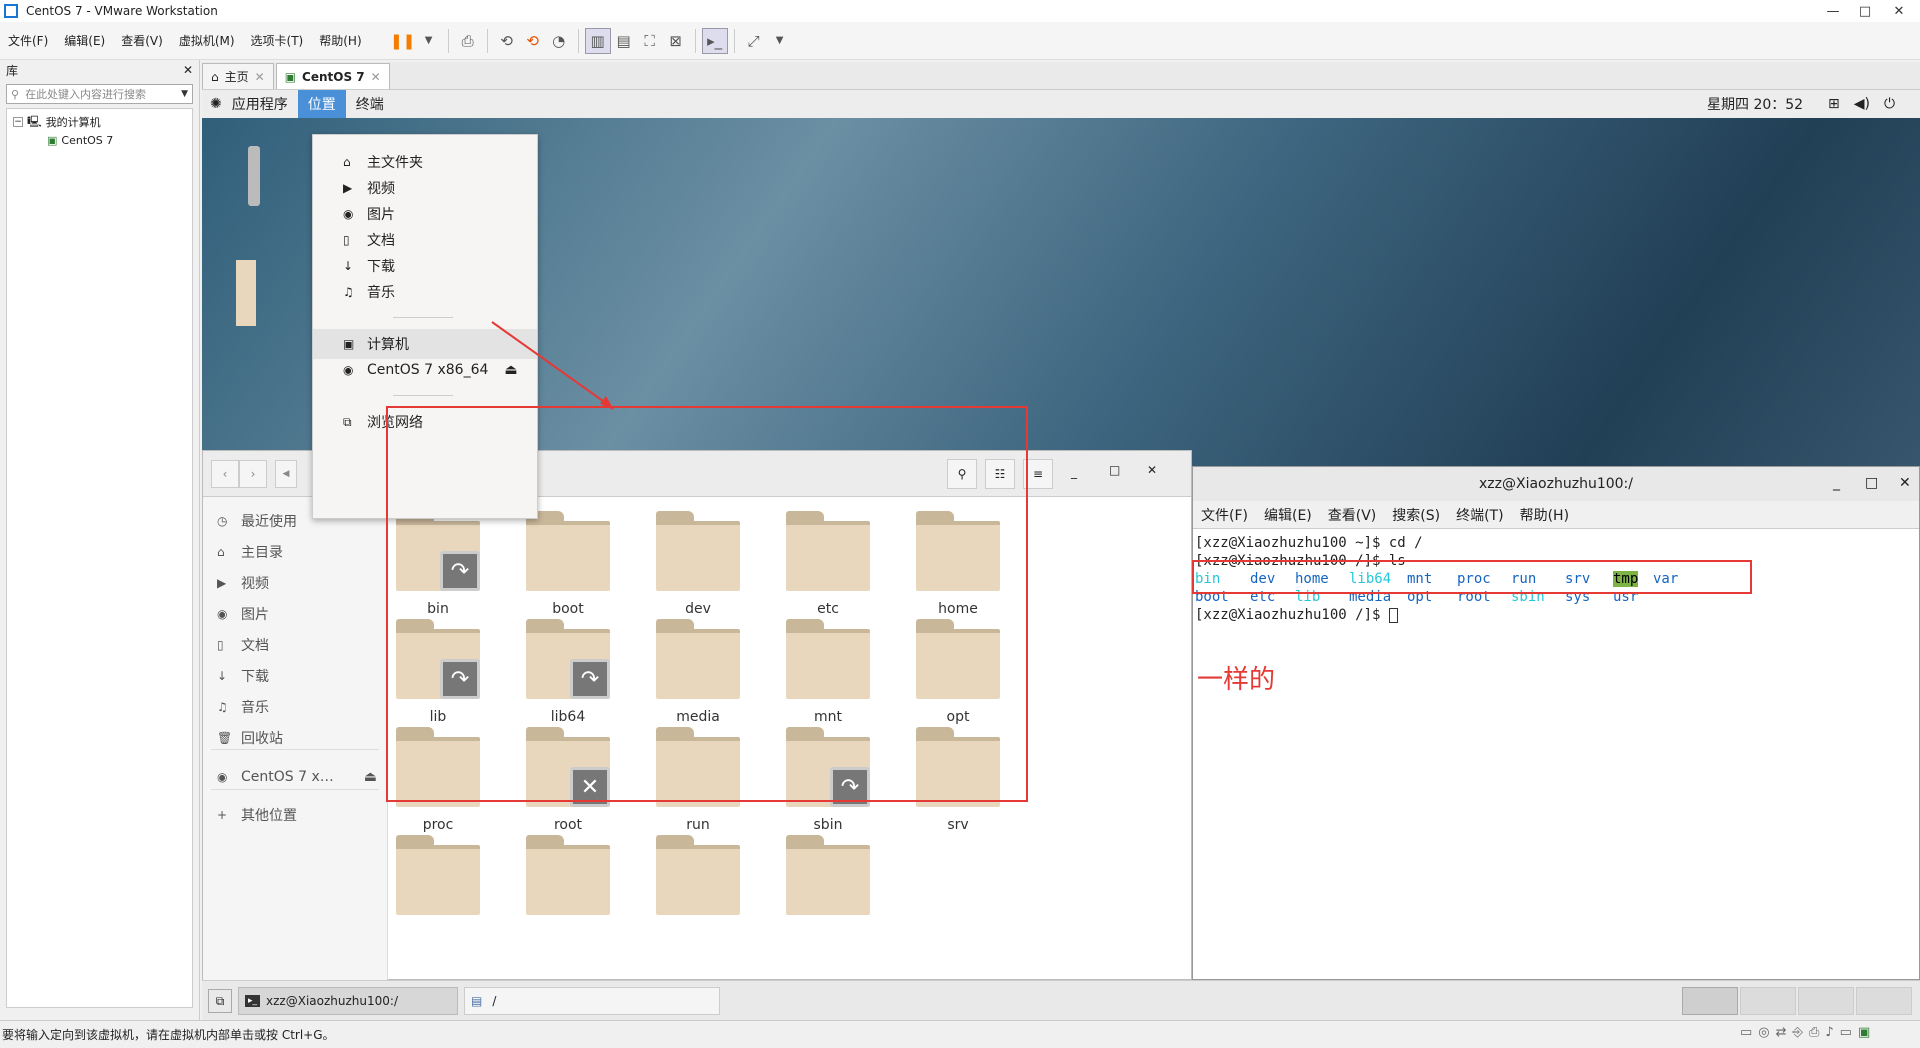 This screenshot has height=1048, width=1920. I want to click on tree-node-my-computer: − 🖳 我的计算机, so click(99, 122).